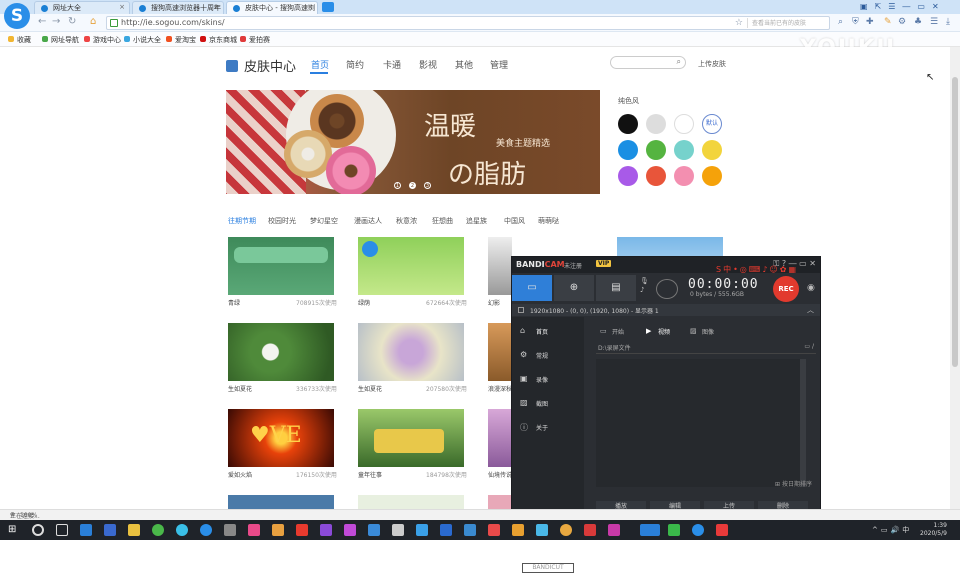  What do you see at coordinates (514, 221) in the screenshot?
I see `category-tab: 中国风` at bounding box center [514, 221].